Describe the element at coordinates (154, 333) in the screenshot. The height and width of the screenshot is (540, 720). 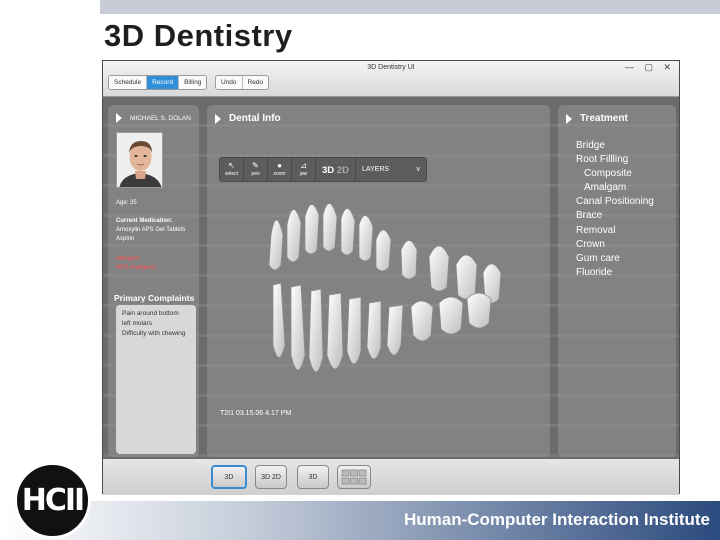
I see `complaint-line: Difficulty with chewing` at that location.